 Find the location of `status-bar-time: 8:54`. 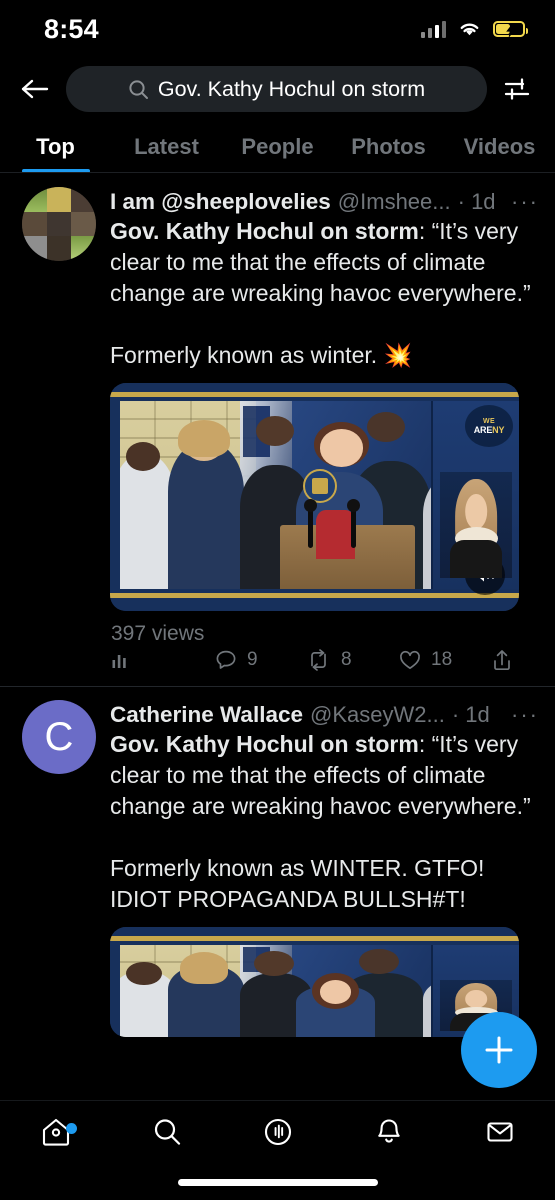

status-bar-time: 8:54 is located at coordinates (71, 28).